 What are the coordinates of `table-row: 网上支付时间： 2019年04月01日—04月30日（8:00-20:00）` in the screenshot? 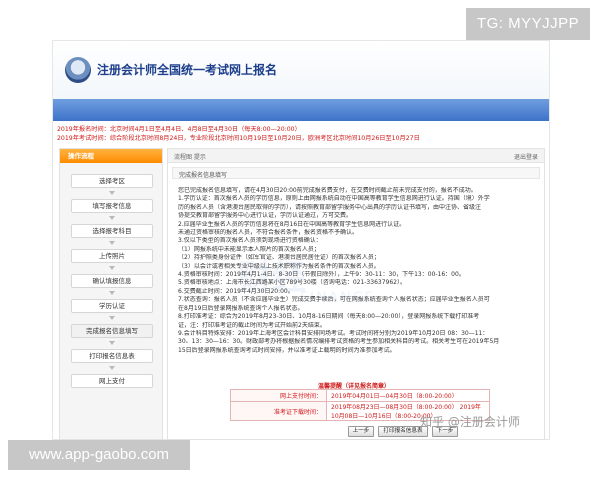 It's located at (360, 395).